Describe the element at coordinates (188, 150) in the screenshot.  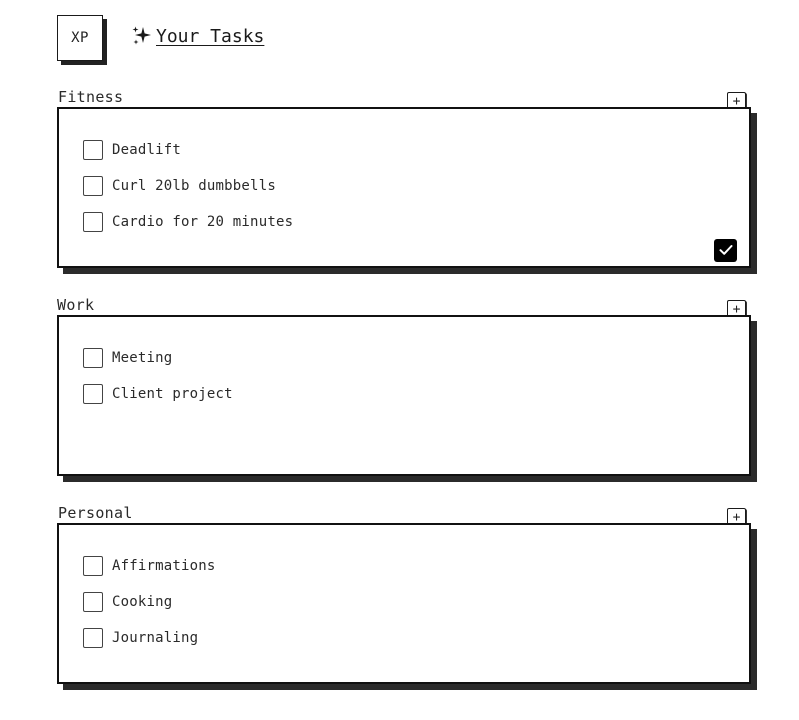
I see `list-item: Deadlift` at that location.